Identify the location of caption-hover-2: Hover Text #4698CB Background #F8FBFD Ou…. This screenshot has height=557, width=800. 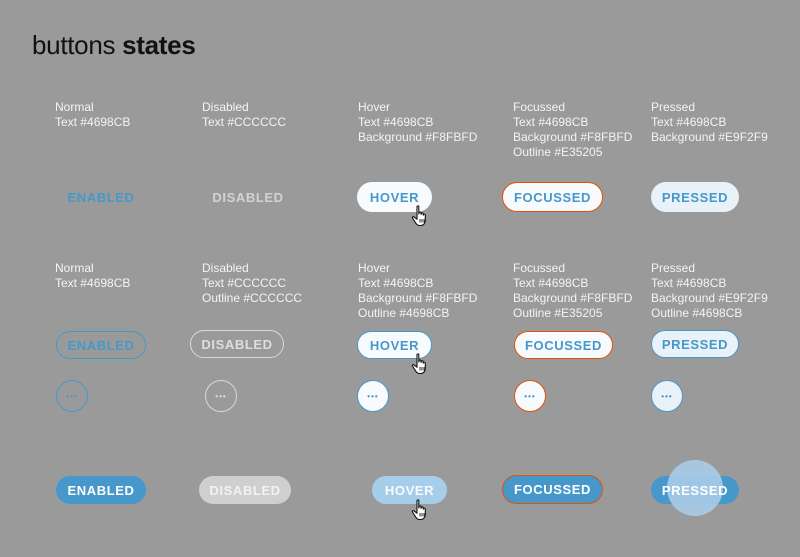
(418, 290).